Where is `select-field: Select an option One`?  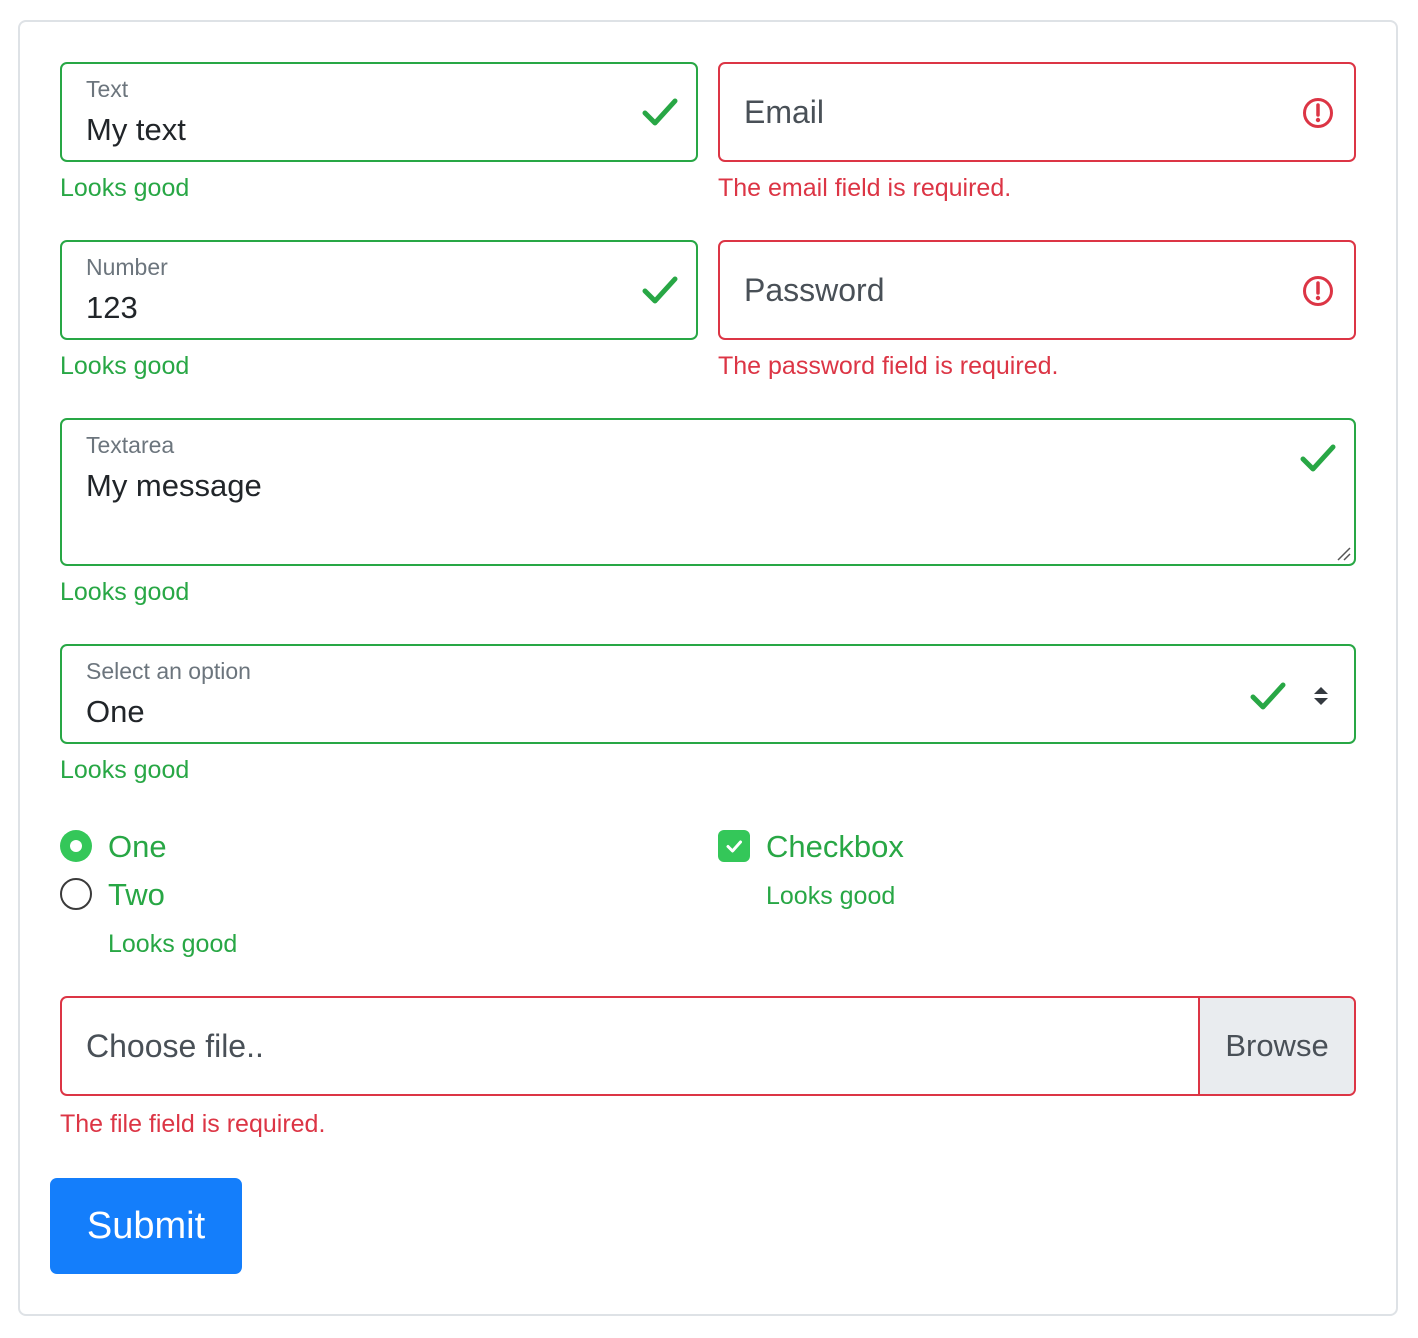
select-field: Select an option One is located at coordinates (708, 694).